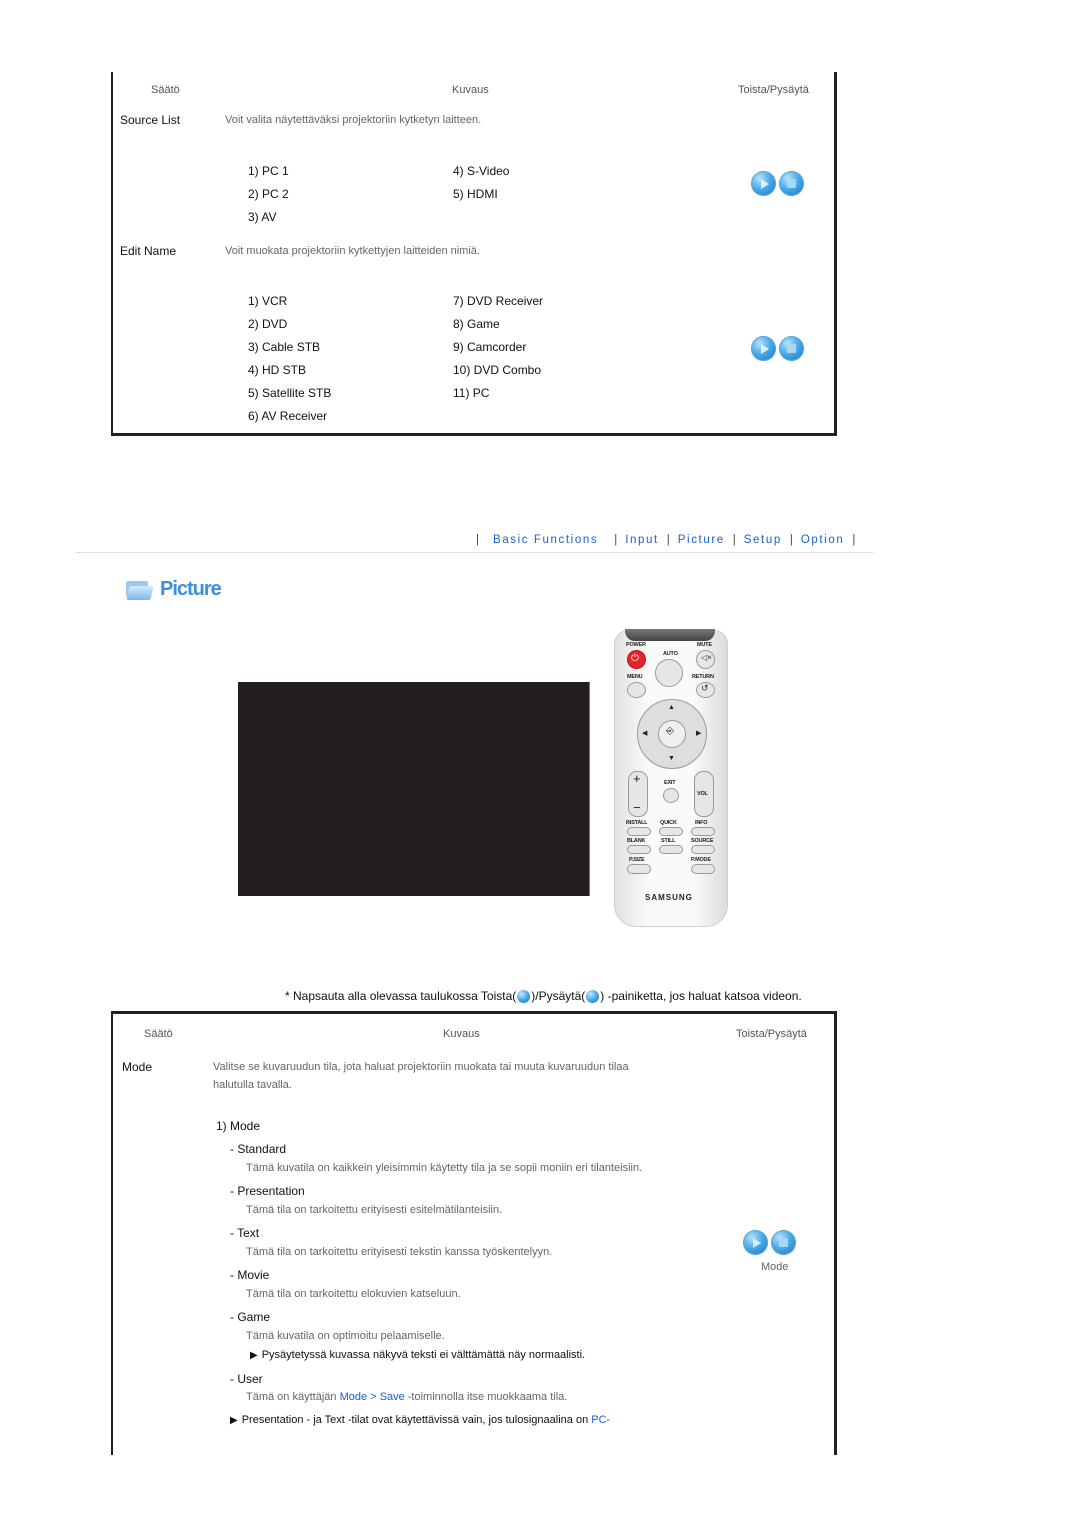  Describe the element at coordinates (637, 807) in the screenshot. I see `minus-icon: −` at that location.